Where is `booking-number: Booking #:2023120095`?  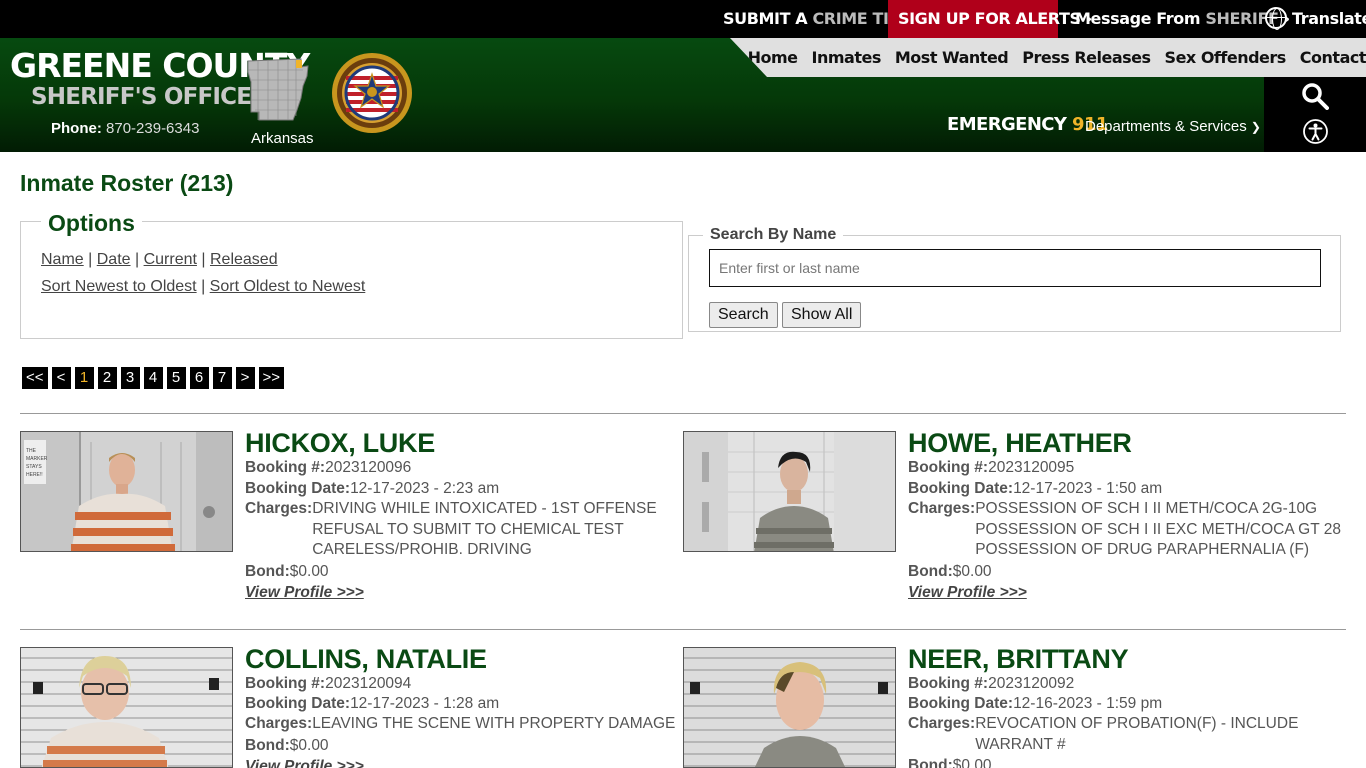
booking-number: Booking #:2023120095 is located at coordinates (991, 467).